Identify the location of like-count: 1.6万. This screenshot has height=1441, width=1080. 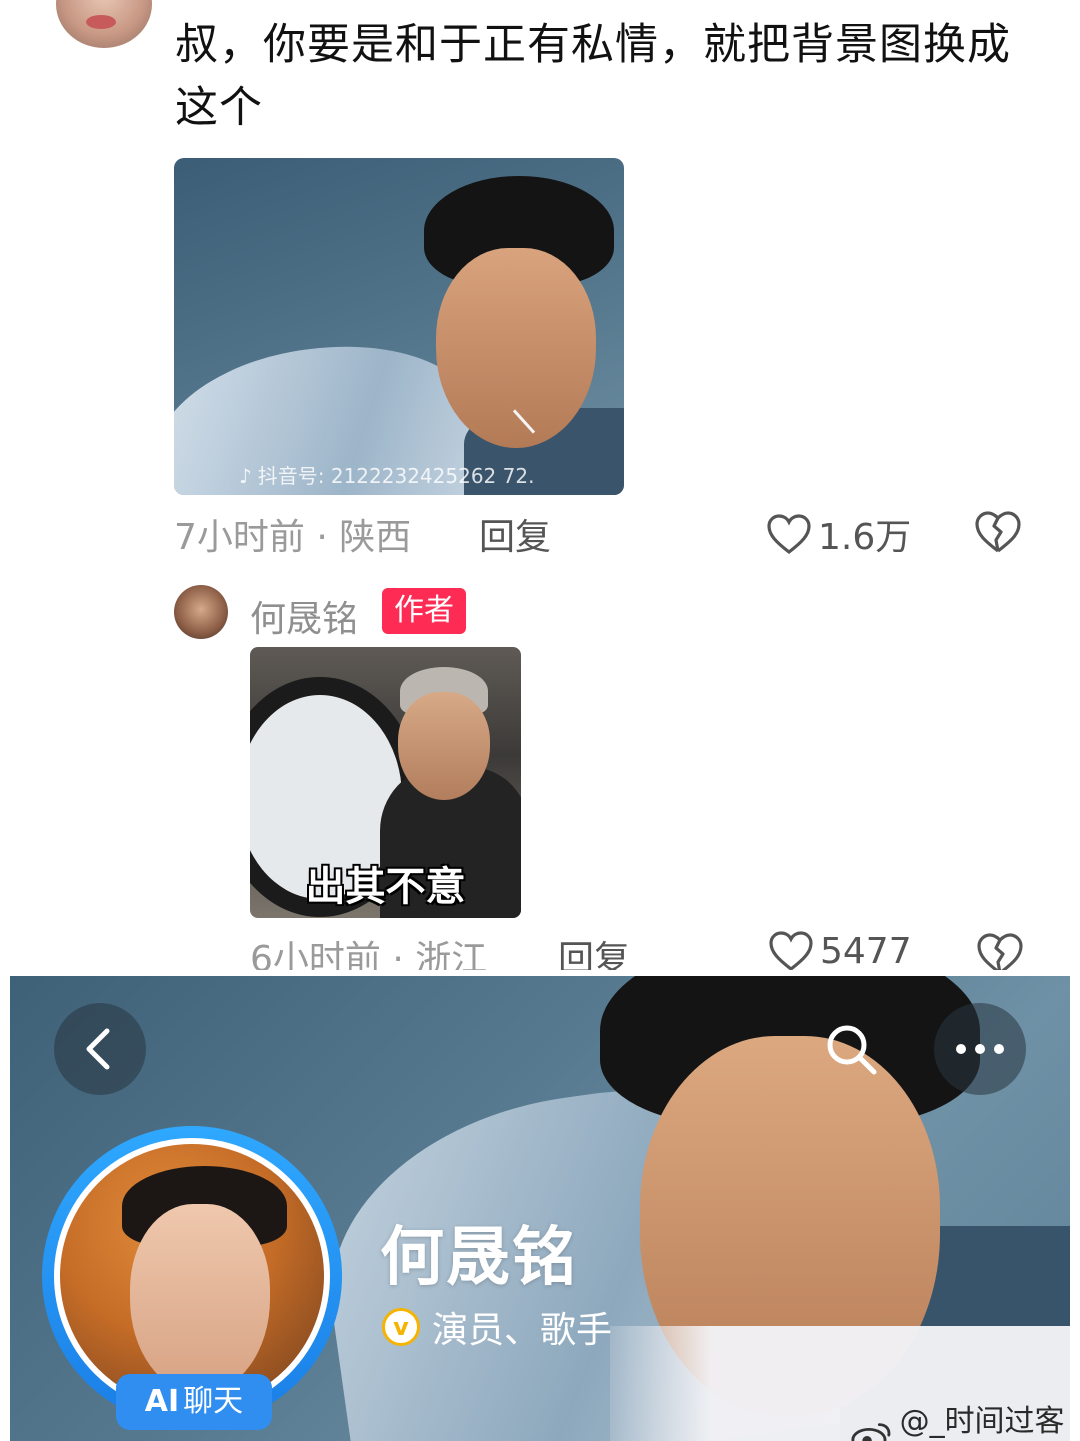
(865, 537).